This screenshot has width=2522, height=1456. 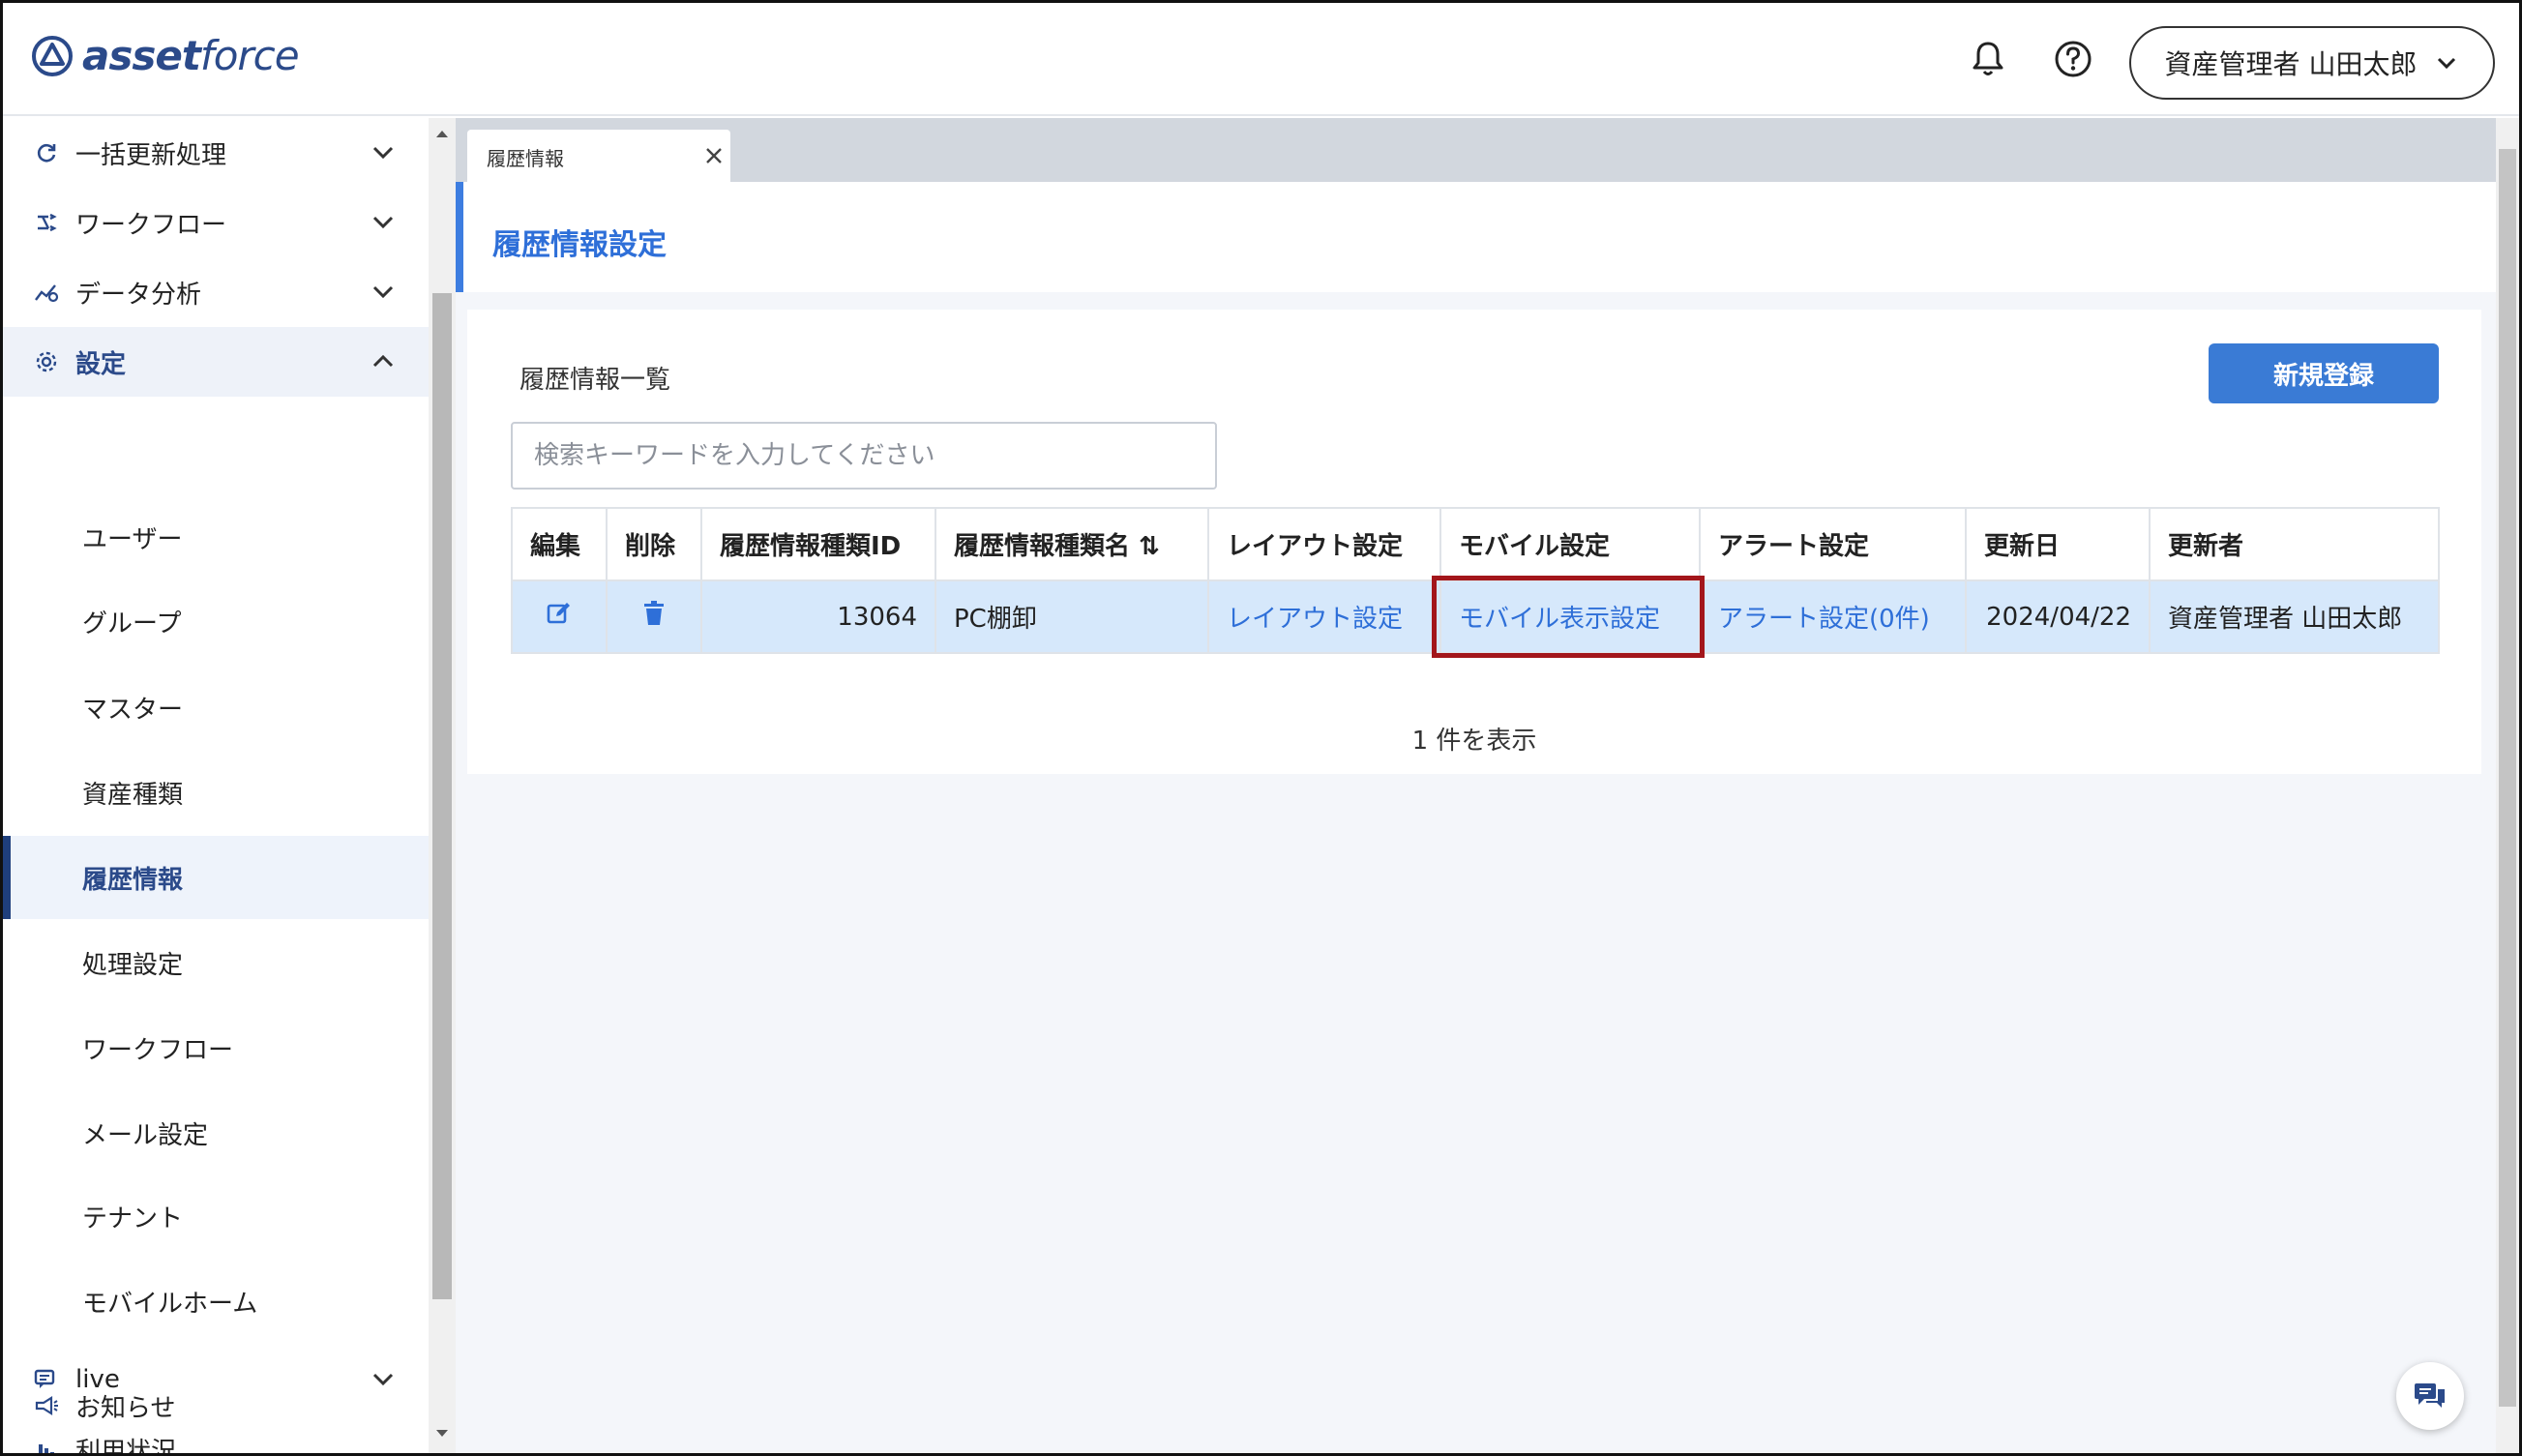 I want to click on main-scrollbar, so click(x=2508, y=785).